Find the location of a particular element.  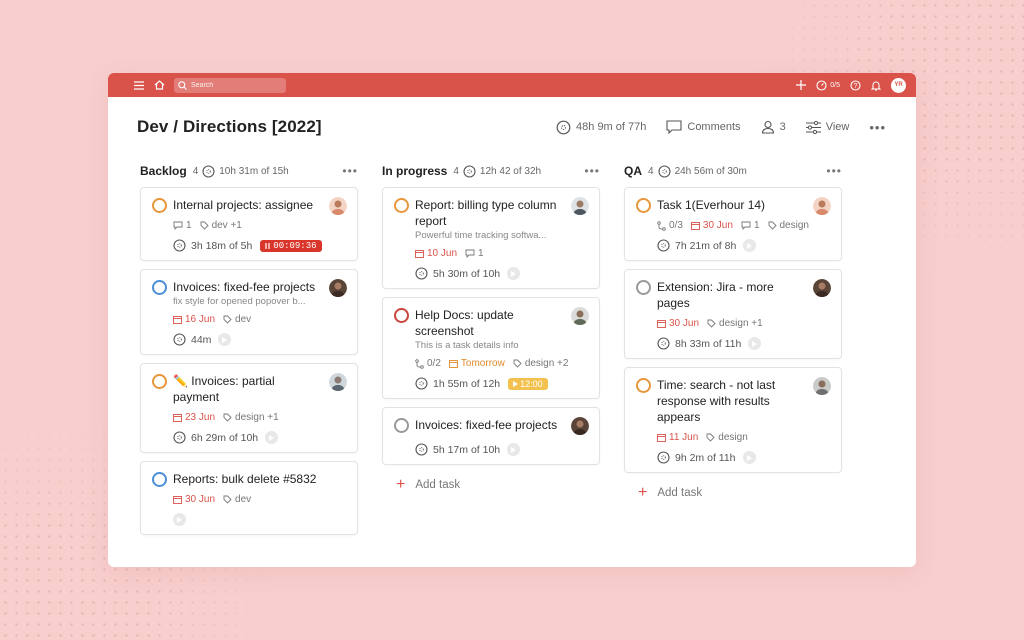

stopwatch-icon is located at coordinates (663, 245).